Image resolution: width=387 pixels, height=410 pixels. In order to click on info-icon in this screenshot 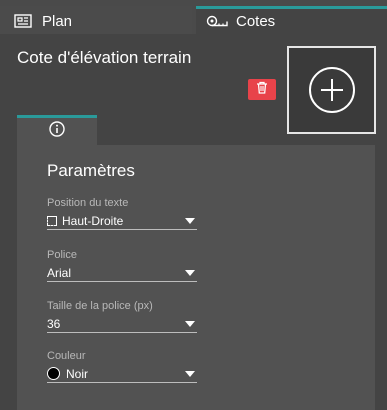, I will do `click(57, 131)`.